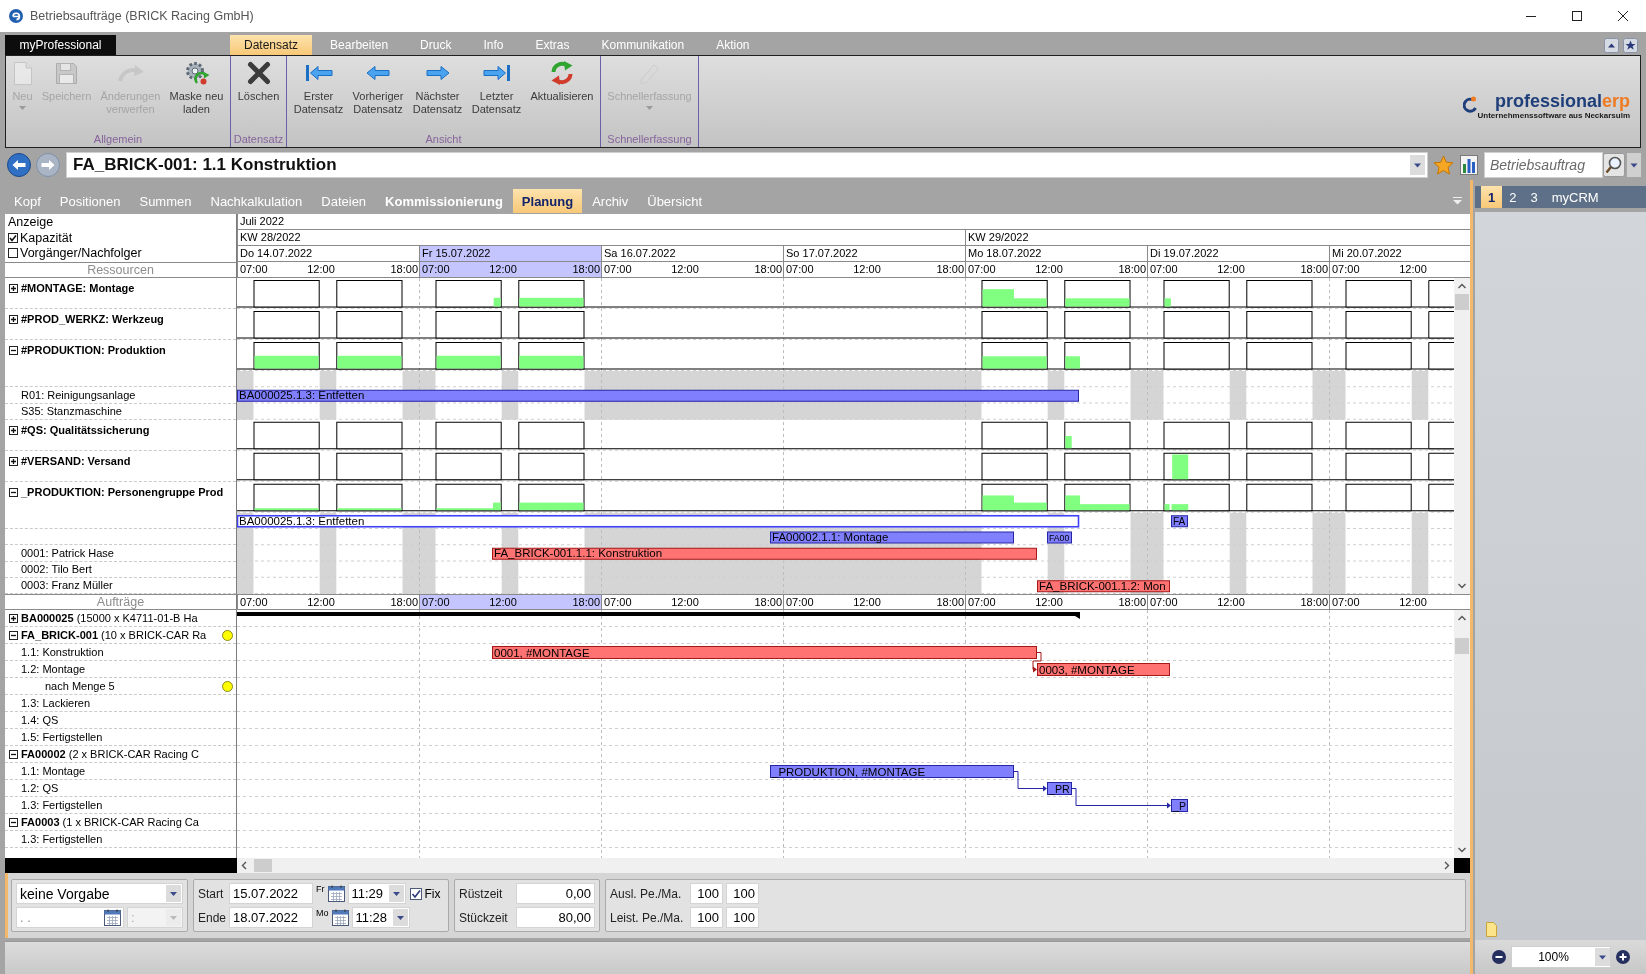 The width and height of the screenshot is (1646, 974). I want to click on time-field: 11:28, so click(380, 917).